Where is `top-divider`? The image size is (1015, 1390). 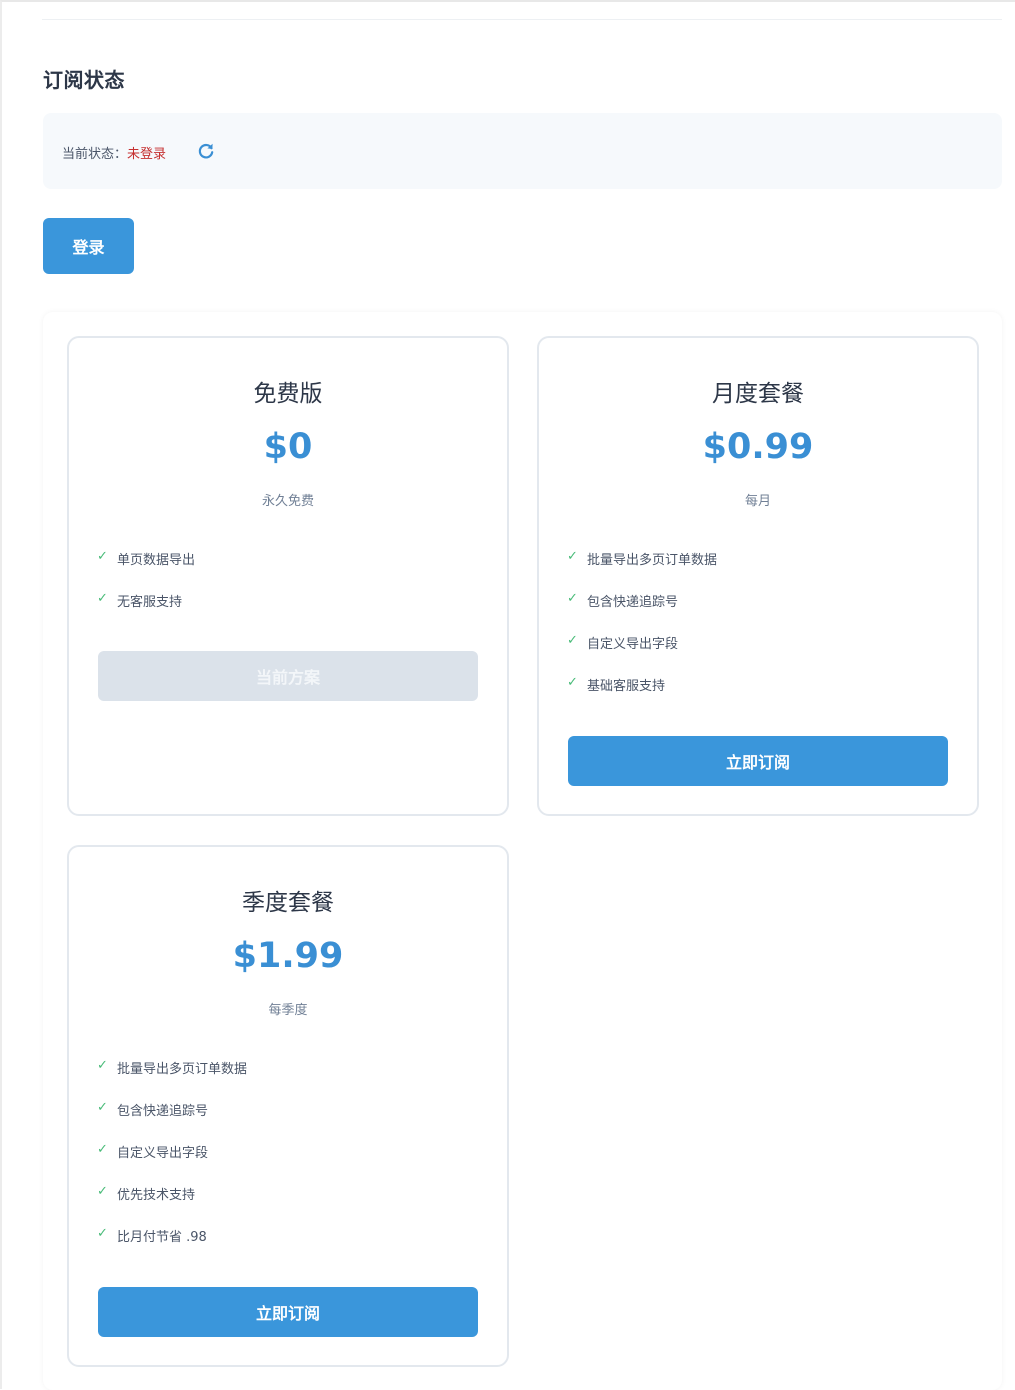
top-divider is located at coordinates (522, 19).